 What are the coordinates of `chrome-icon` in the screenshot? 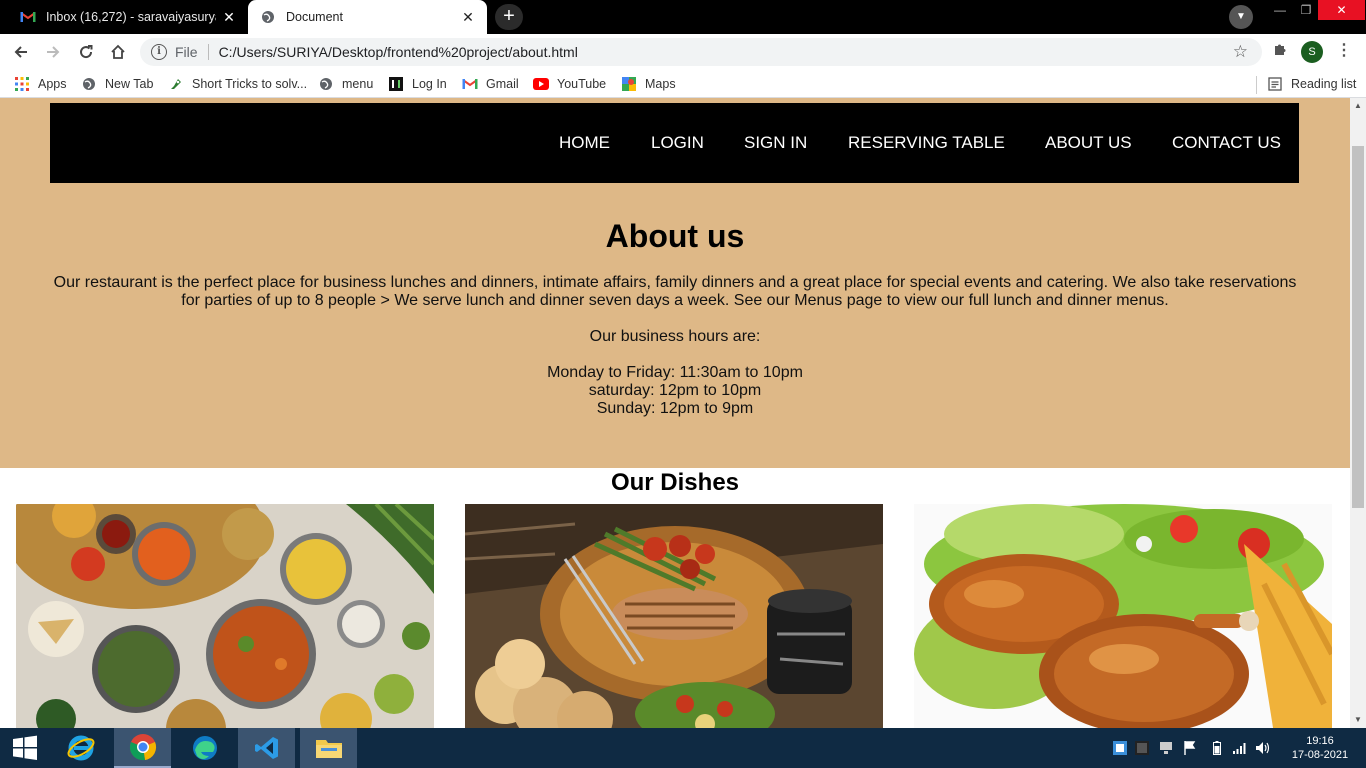 It's located at (142, 748).